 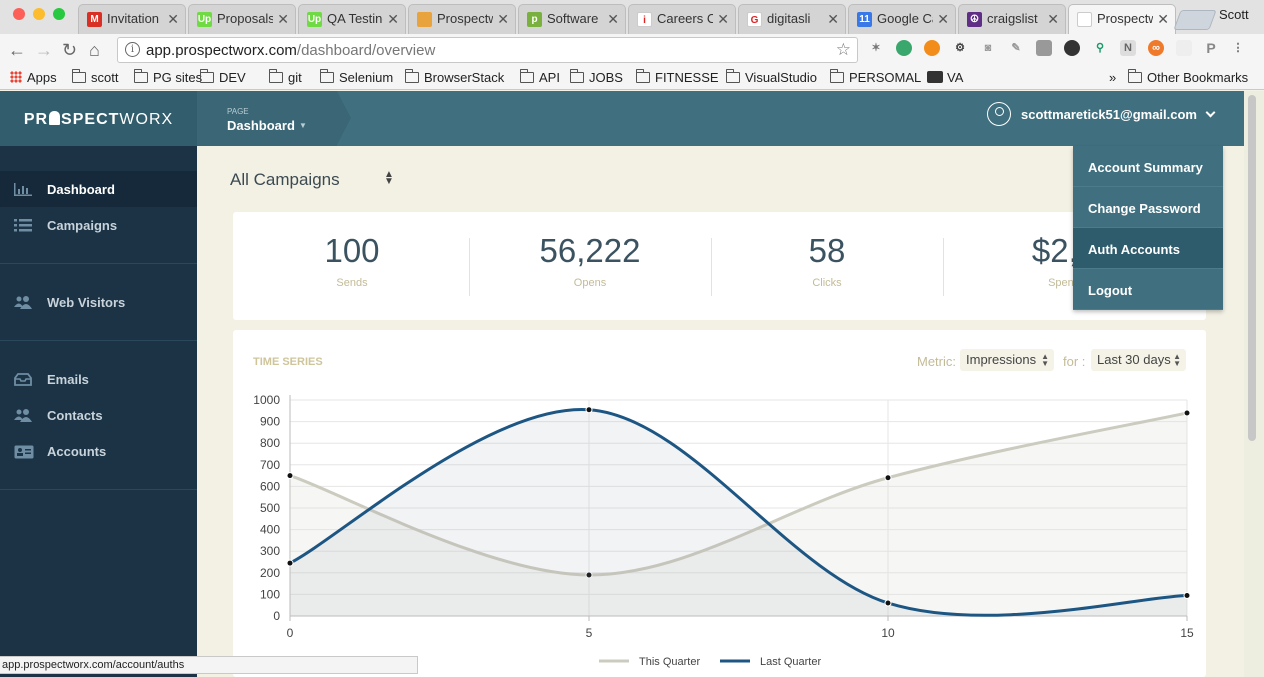 What do you see at coordinates (132, 19) in the screenshot?
I see `browser-tab: M Invitation ✕` at bounding box center [132, 19].